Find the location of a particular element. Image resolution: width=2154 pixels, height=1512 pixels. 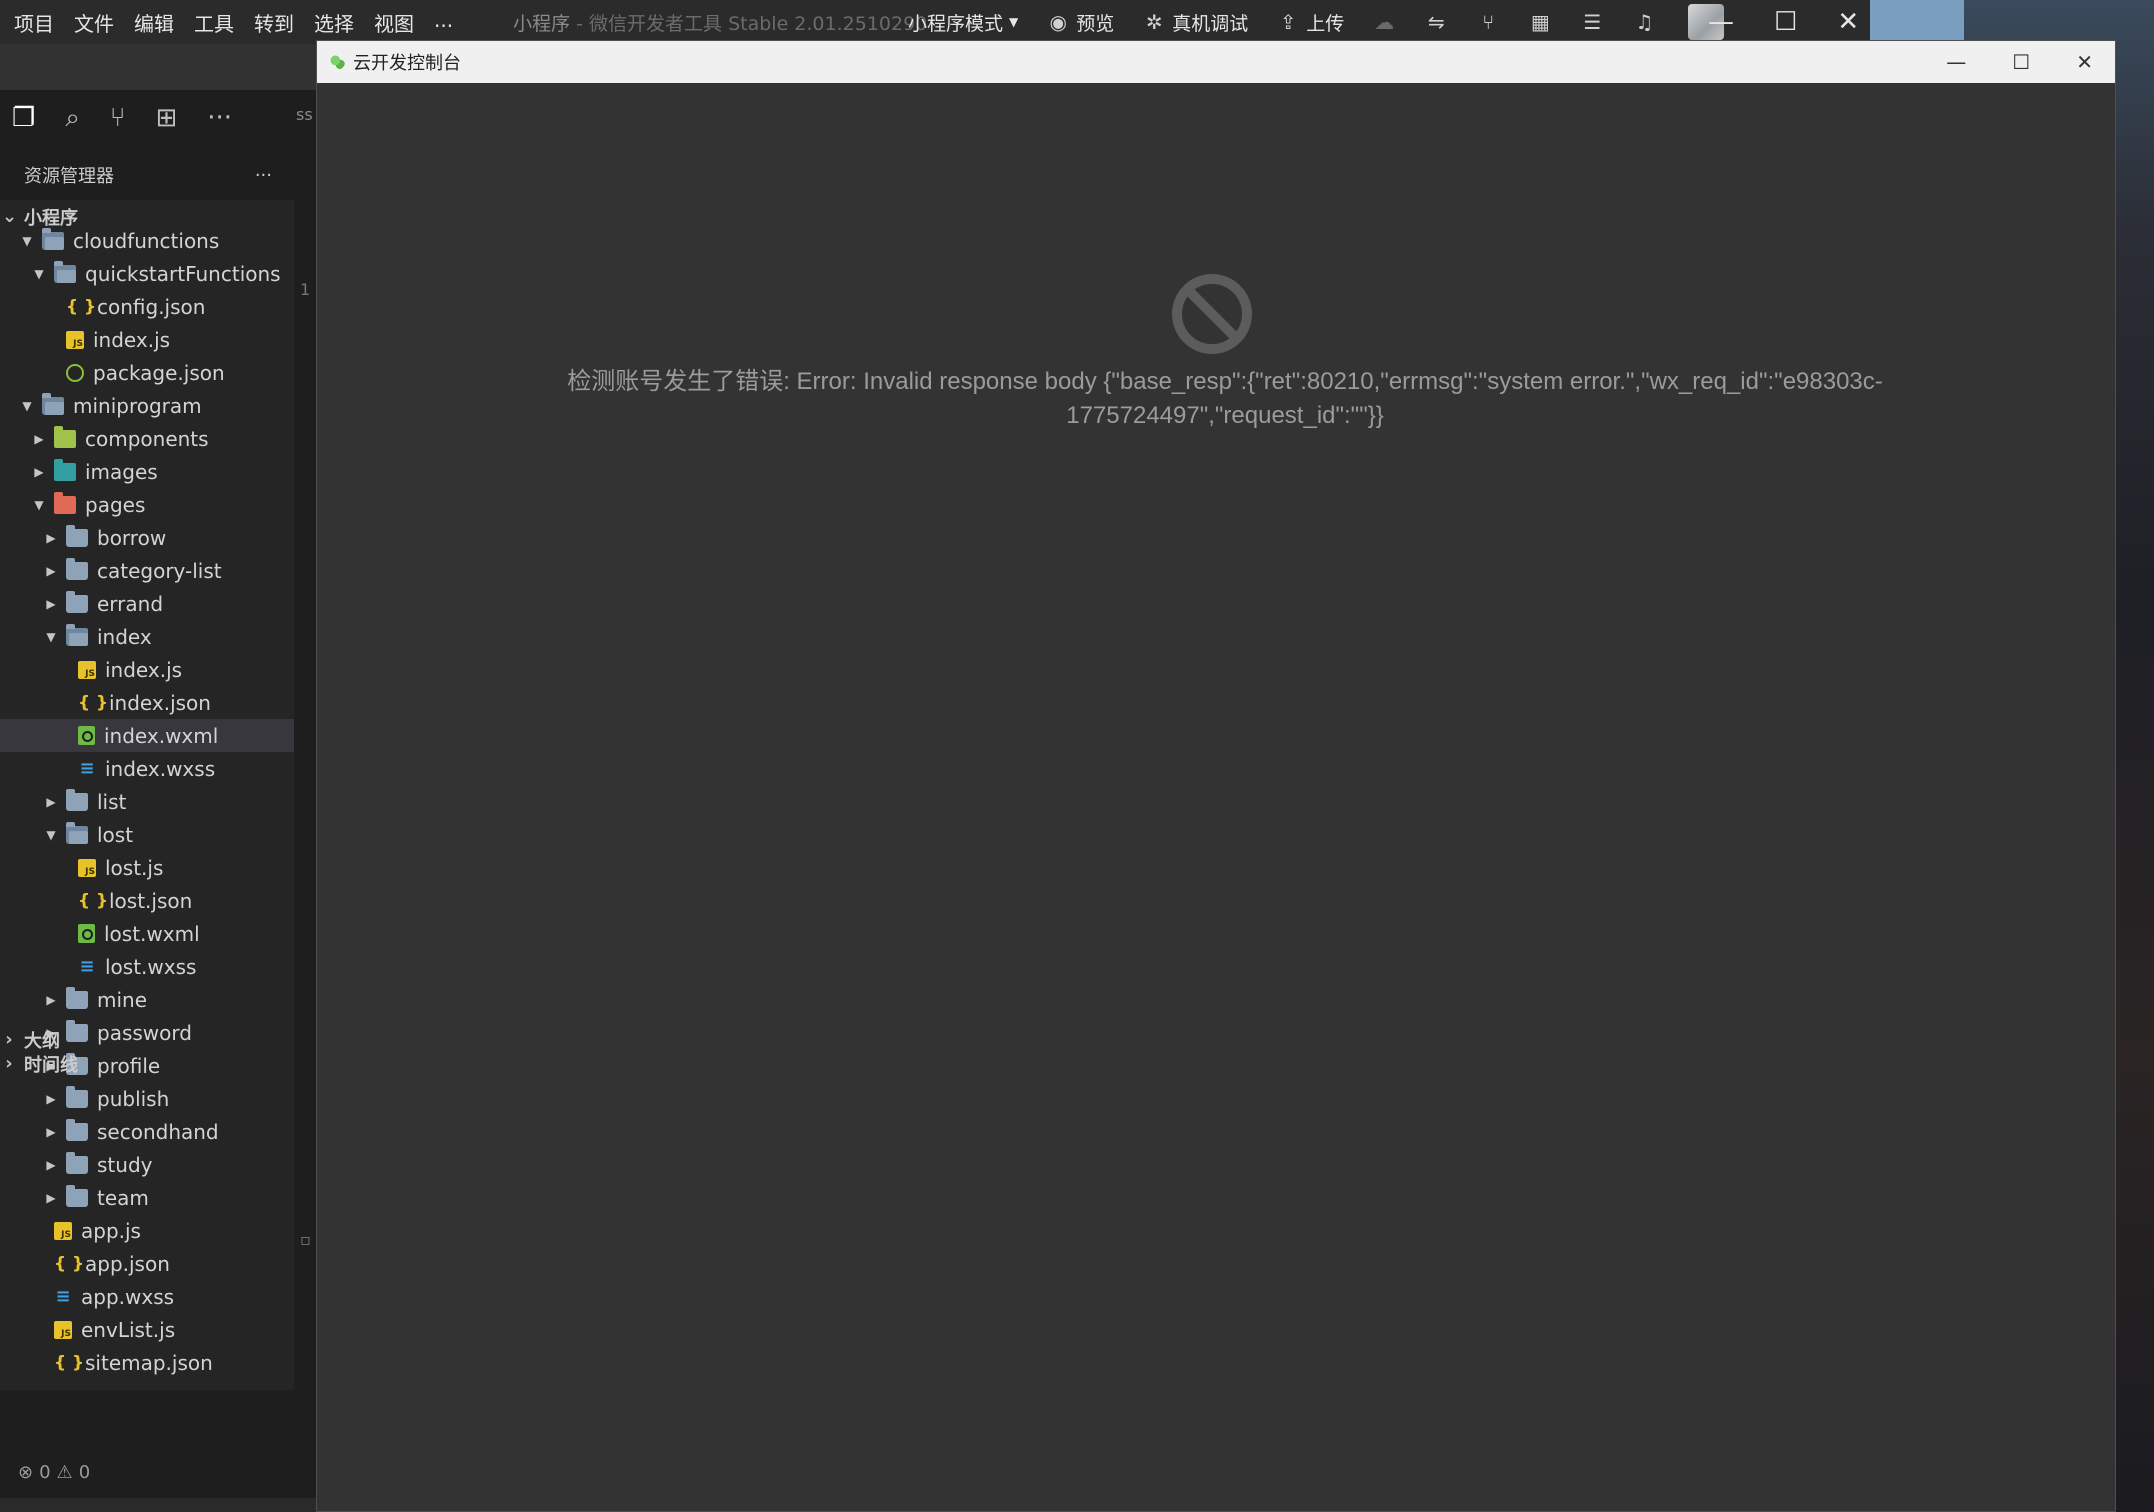

toolbar: 小程序模式 ▼ ◉ 预览 ✲ 真机调试 ⇪ 上传 ☁ ⇋ ⑂ ▦ ☰ ♫ is located at coordinates (1316, 22).